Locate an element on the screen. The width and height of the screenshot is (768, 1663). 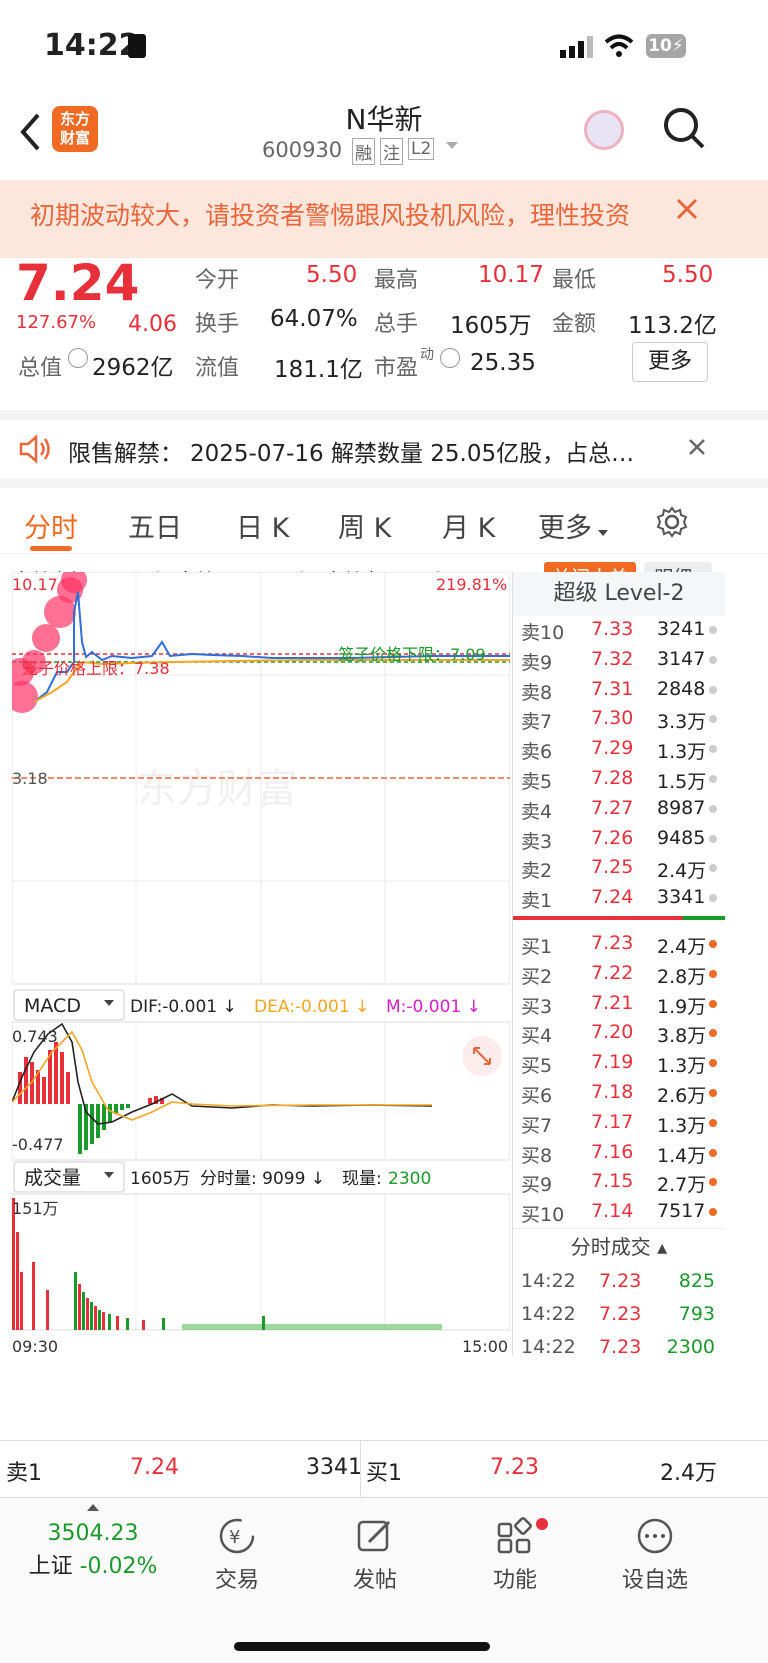
bid-row: 买3 7.21 1.9万 is located at coordinates (625, 1003).